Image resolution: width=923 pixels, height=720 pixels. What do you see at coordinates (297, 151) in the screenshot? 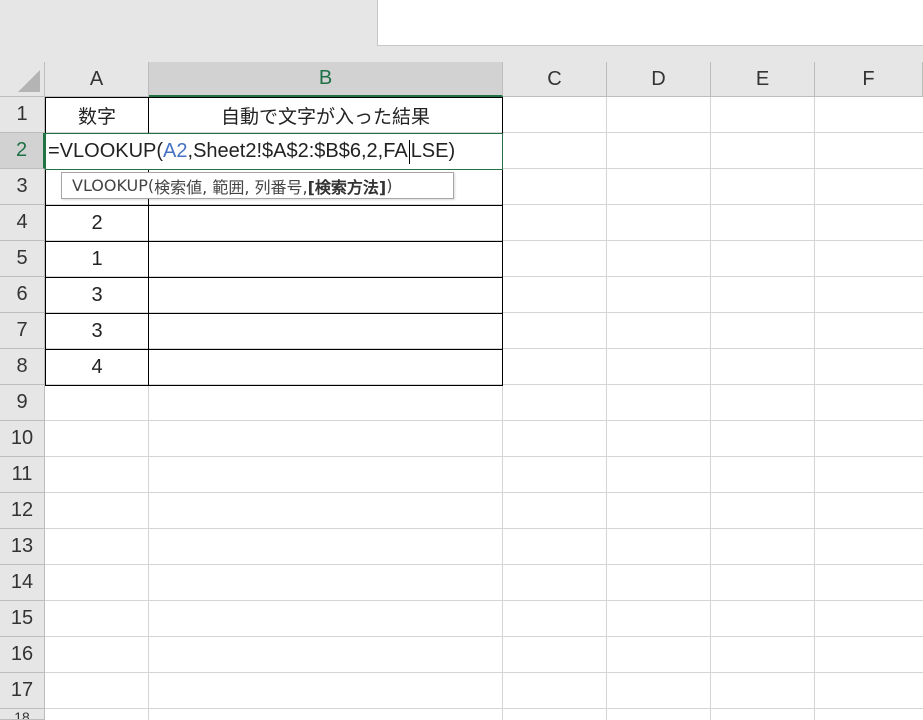
I see `formula-middle: ,Sheet2!$A$2:$B$6,2,FA` at bounding box center [297, 151].